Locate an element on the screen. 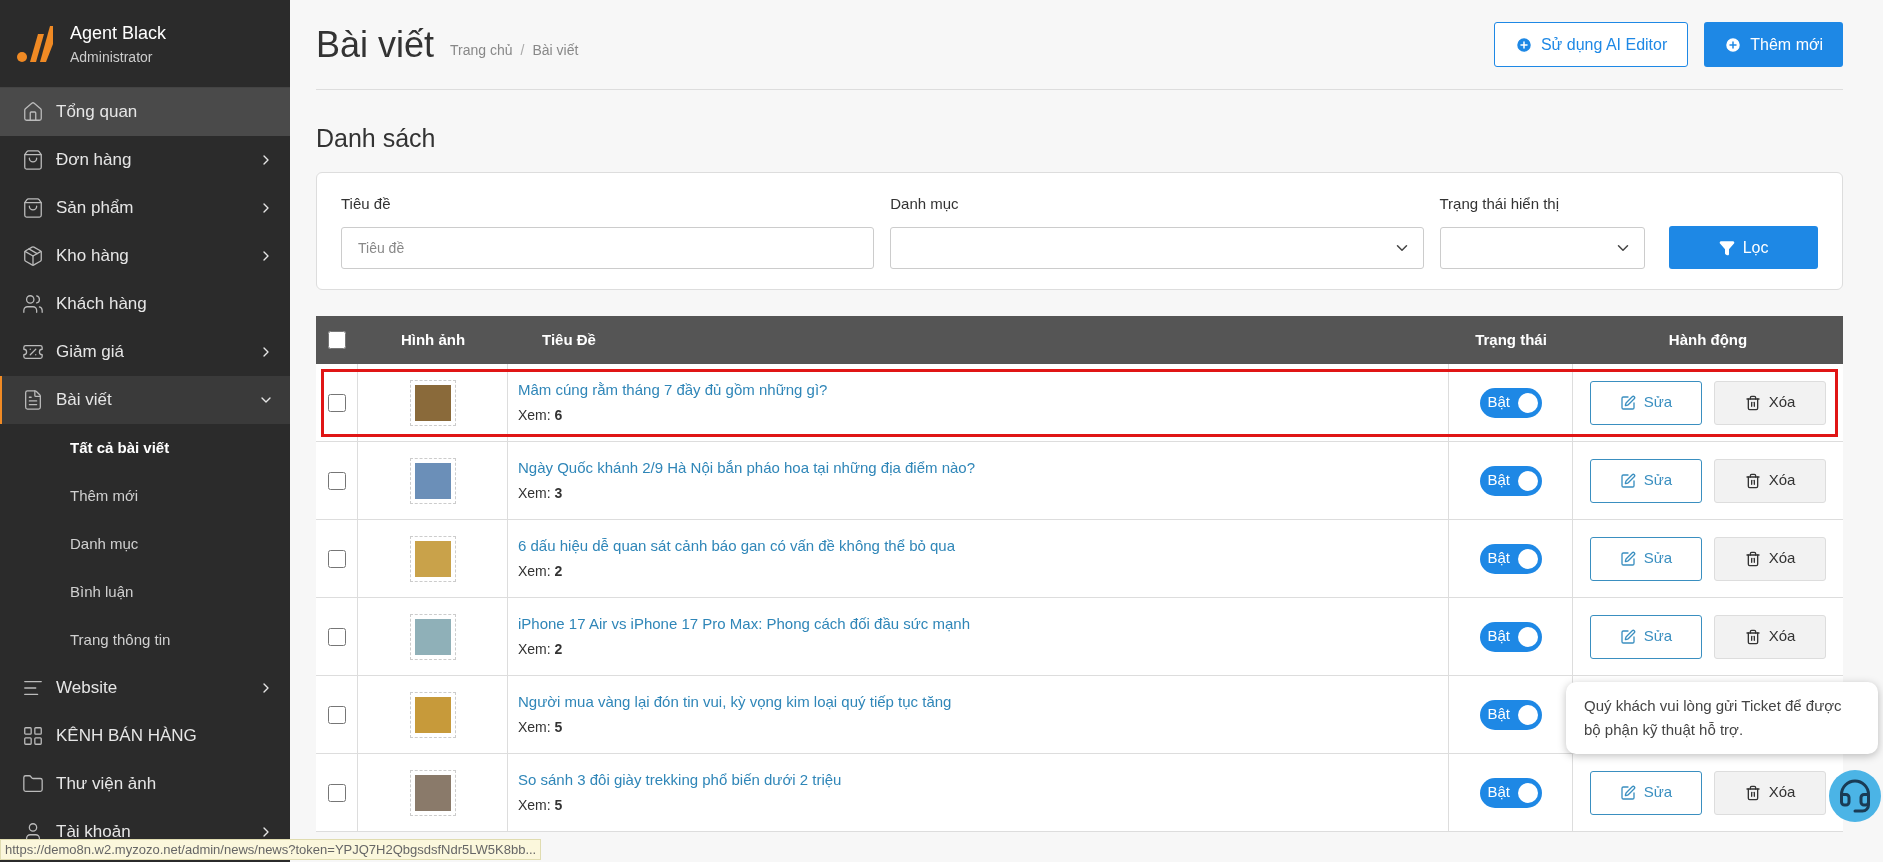  document-icon is located at coordinates (33, 400).